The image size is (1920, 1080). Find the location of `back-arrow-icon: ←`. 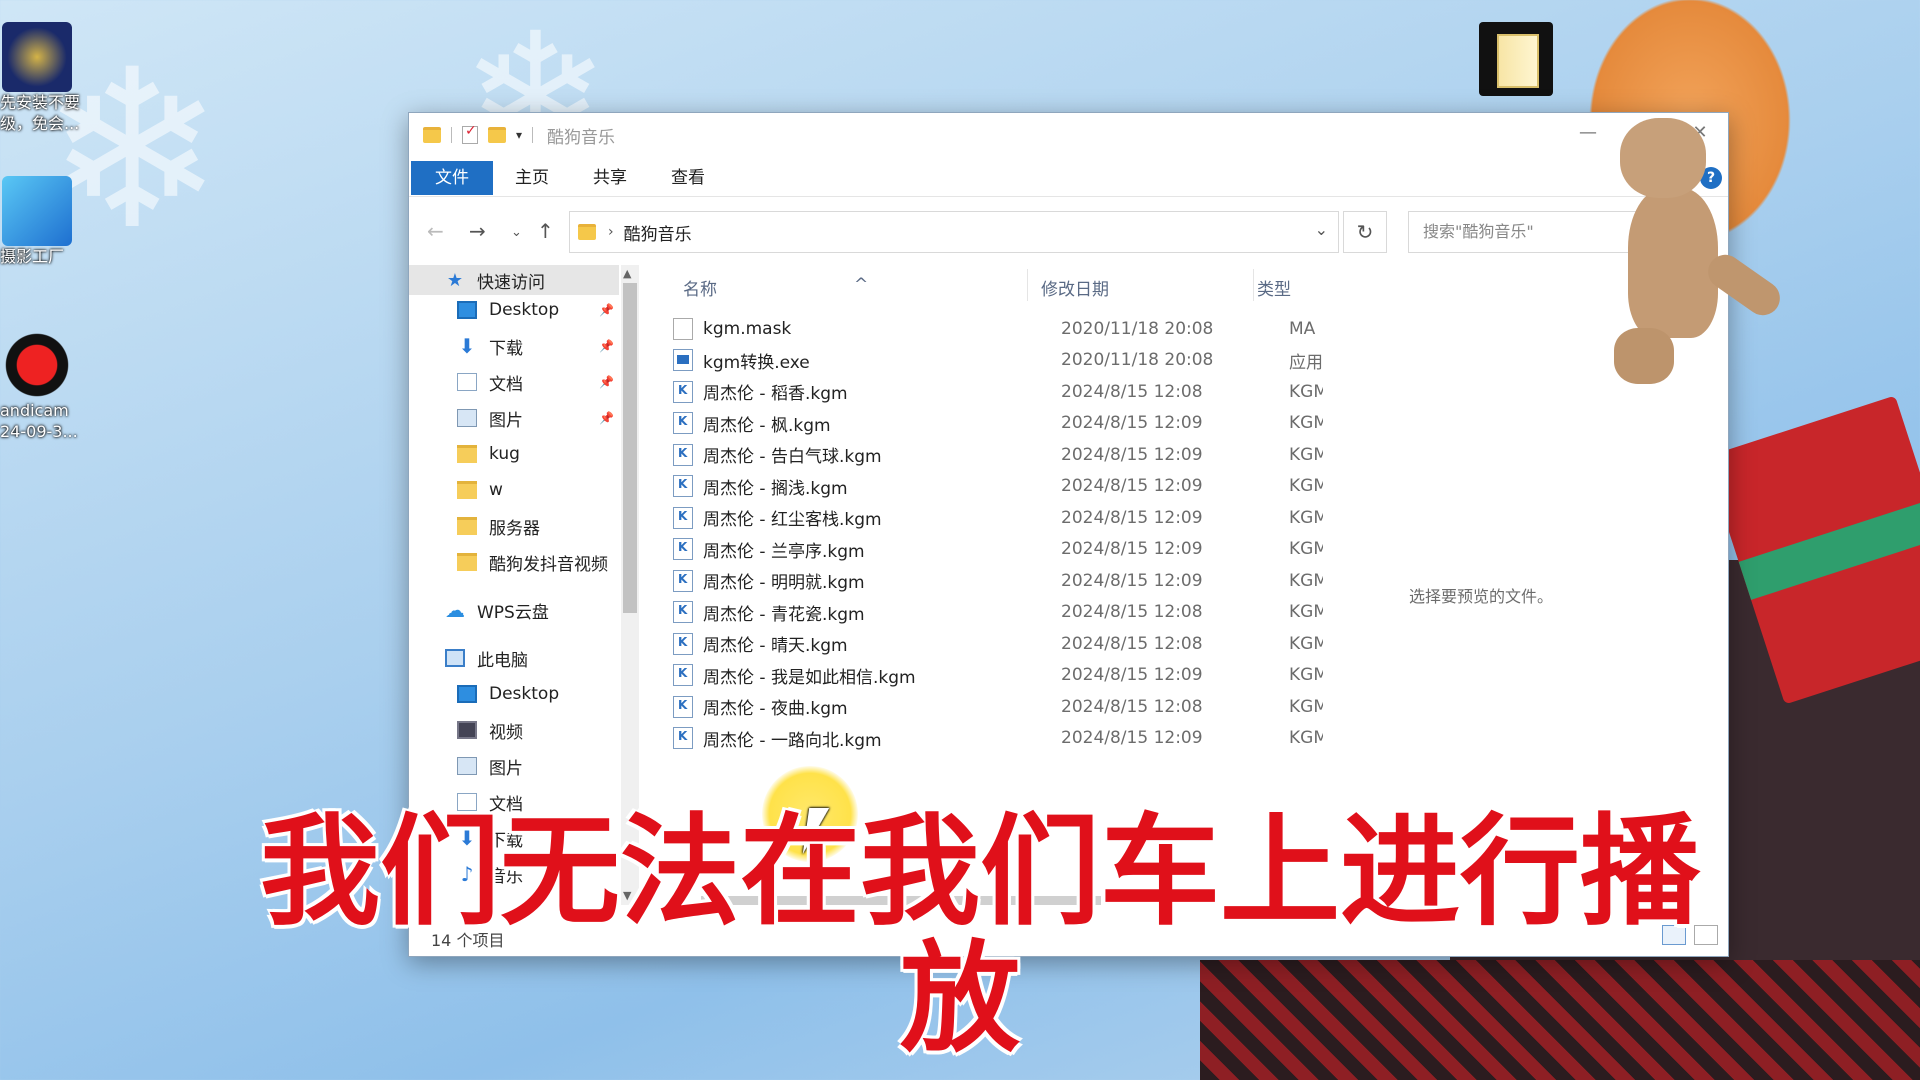

back-arrow-icon: ← is located at coordinates (435, 231).